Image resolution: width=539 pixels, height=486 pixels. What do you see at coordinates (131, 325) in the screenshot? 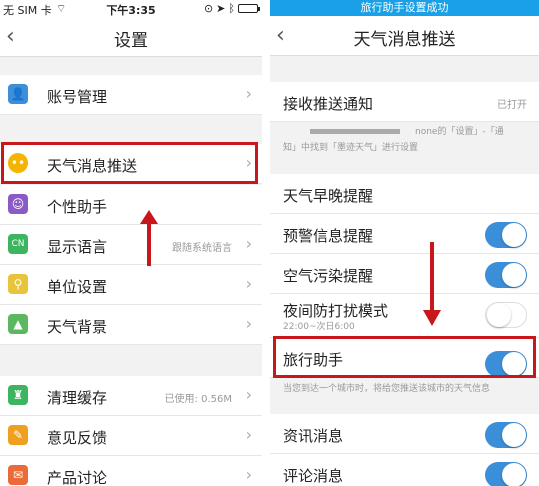
I see `settings-item-background: ▲ 天气背景 ›` at bounding box center [131, 325].